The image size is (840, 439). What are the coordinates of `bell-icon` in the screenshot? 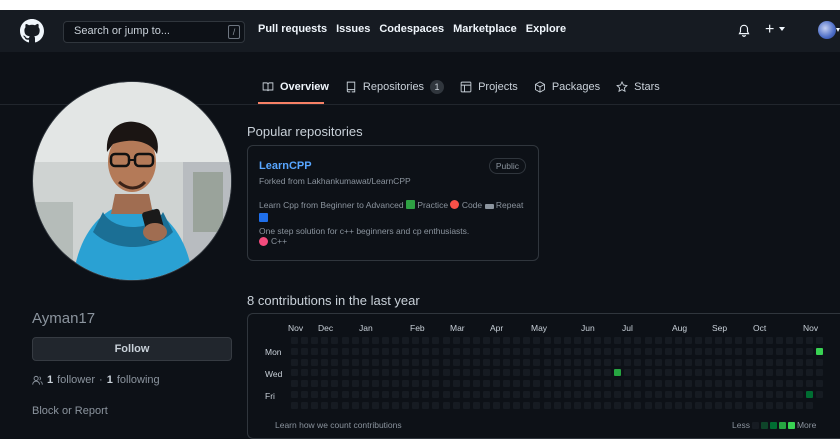 It's located at (744, 31).